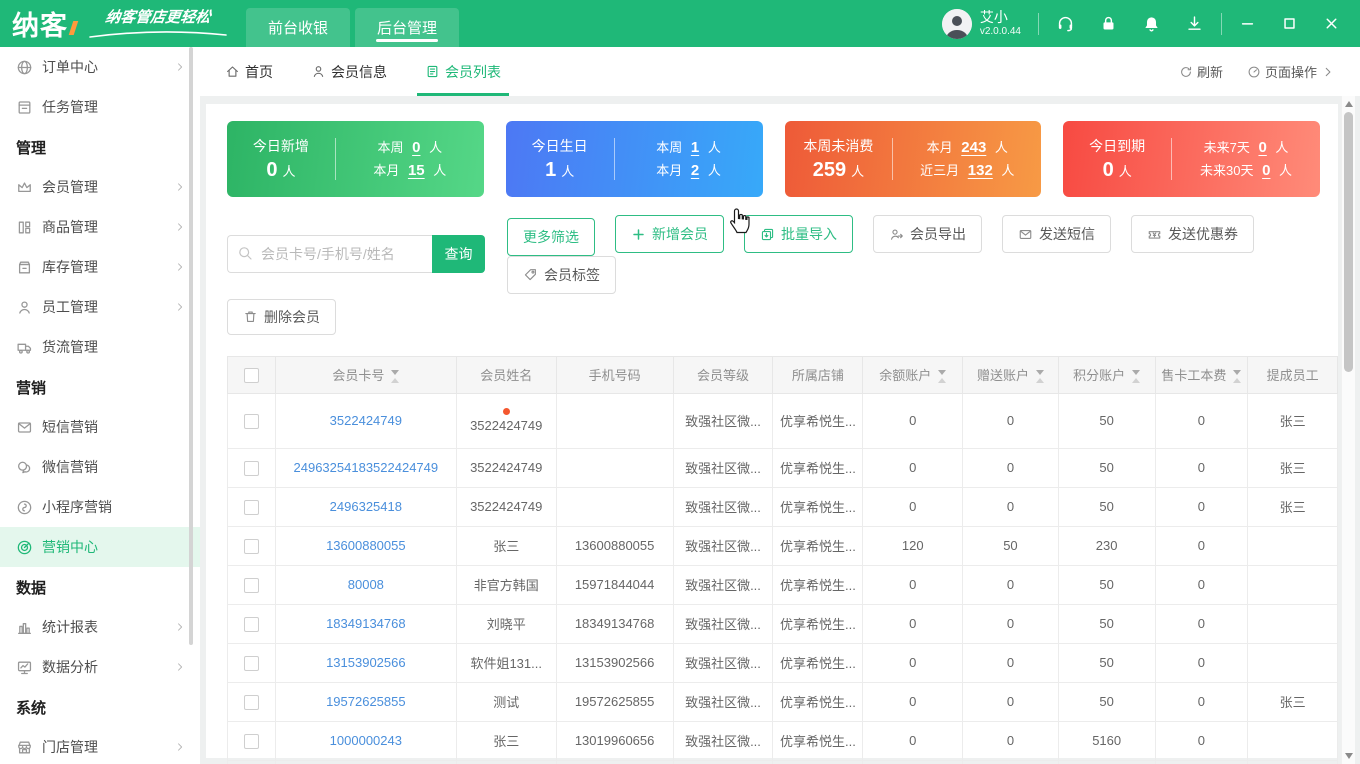  I want to click on search-button: 查询, so click(458, 254).